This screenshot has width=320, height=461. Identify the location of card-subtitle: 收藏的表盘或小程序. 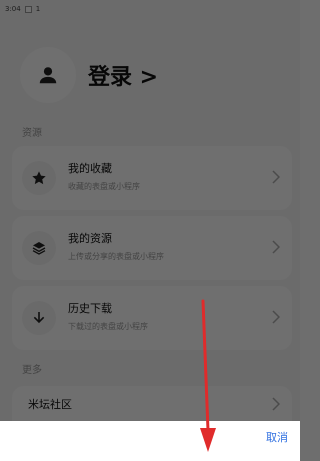
(104, 186).